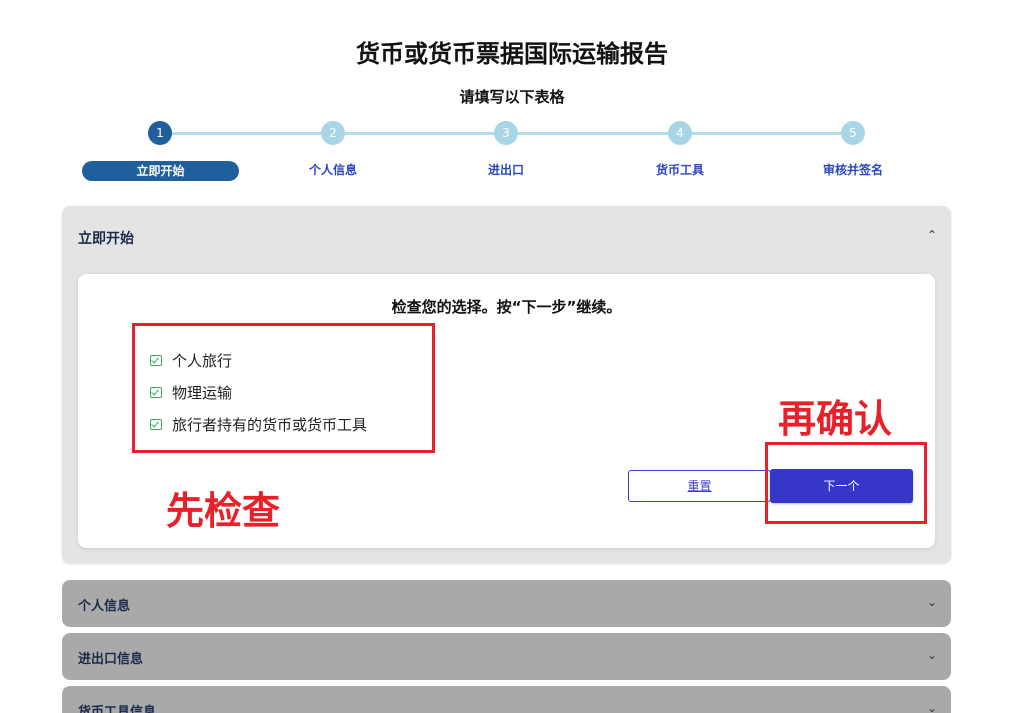 This screenshot has height=713, width=1024. I want to click on step-1-circle: 1, so click(160, 133).